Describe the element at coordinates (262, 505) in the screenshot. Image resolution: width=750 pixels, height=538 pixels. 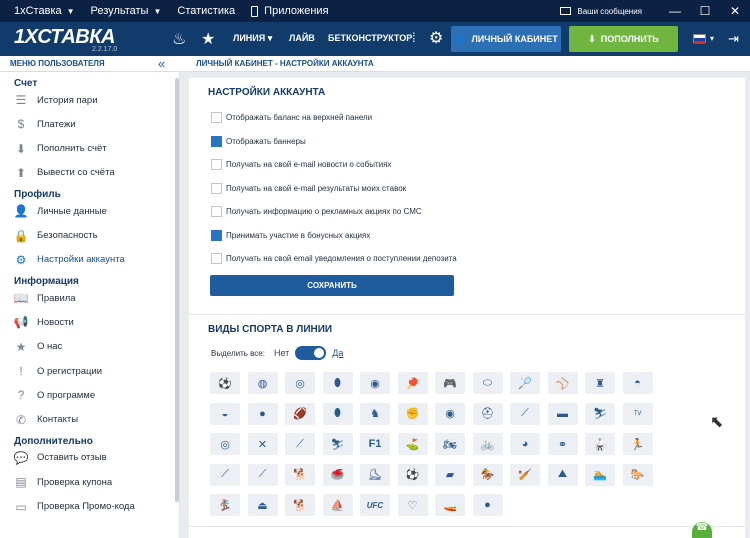
I see `kettlebell-icon: ⏏` at that location.